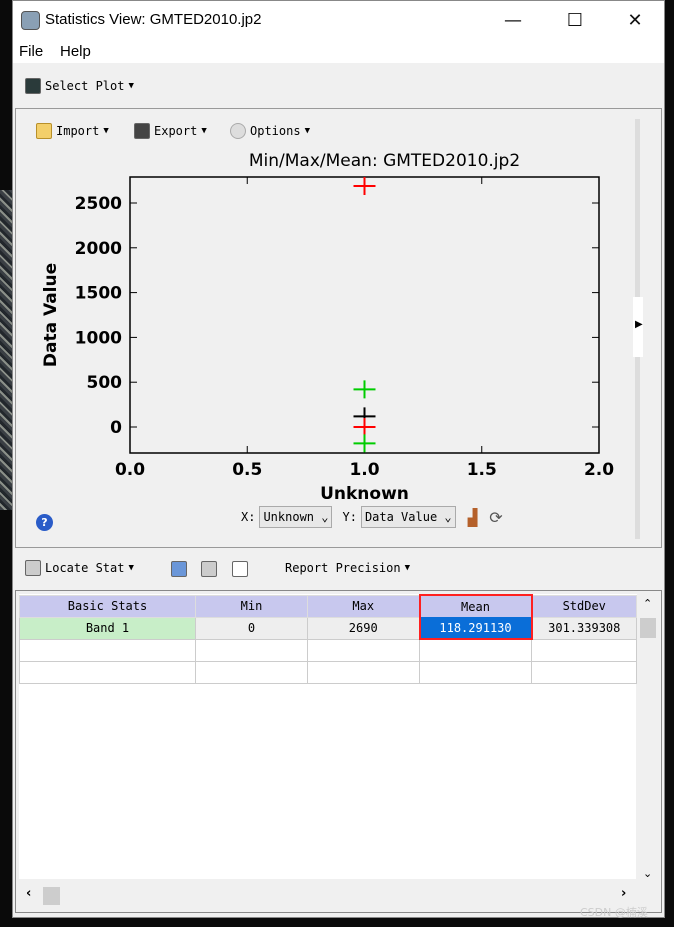  What do you see at coordinates (584, 606) in the screenshot?
I see `header-stddev: StdDev` at bounding box center [584, 606].